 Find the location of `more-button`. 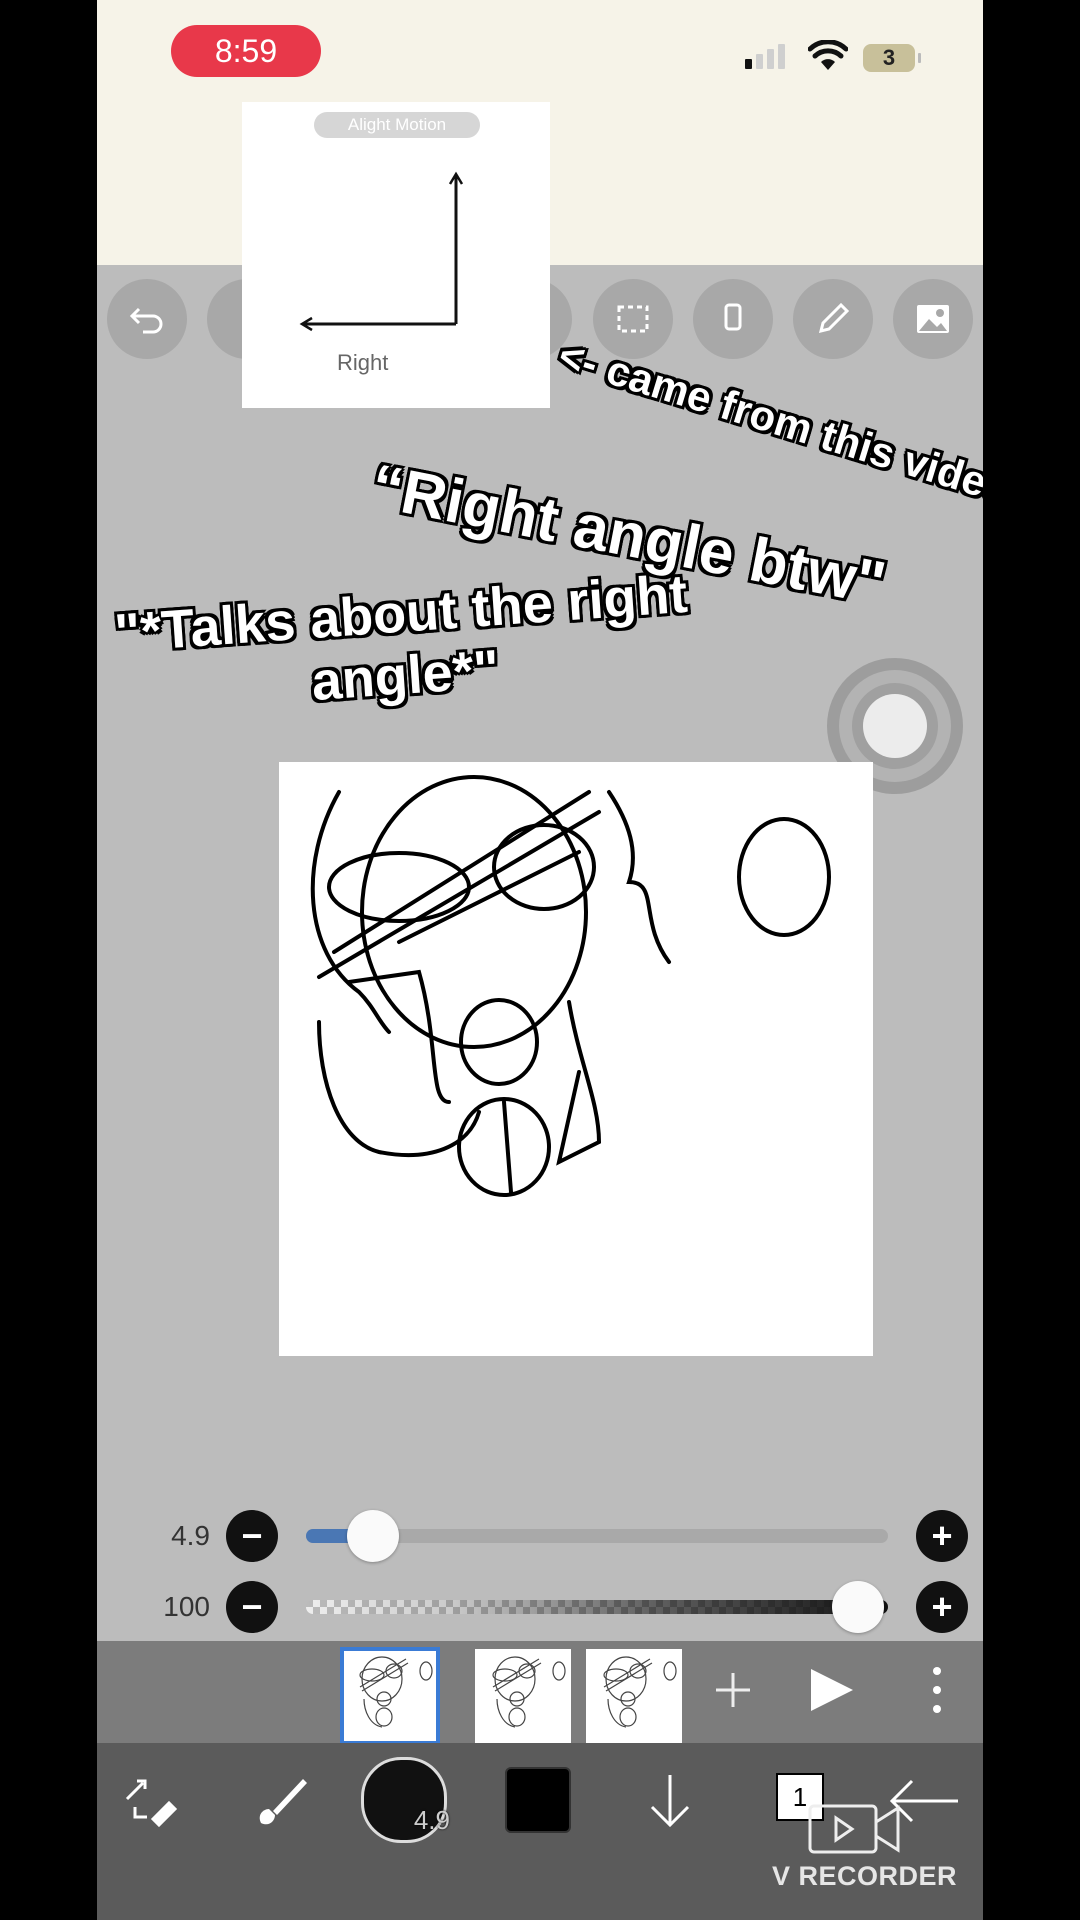

more-button is located at coordinates (937, 1691).